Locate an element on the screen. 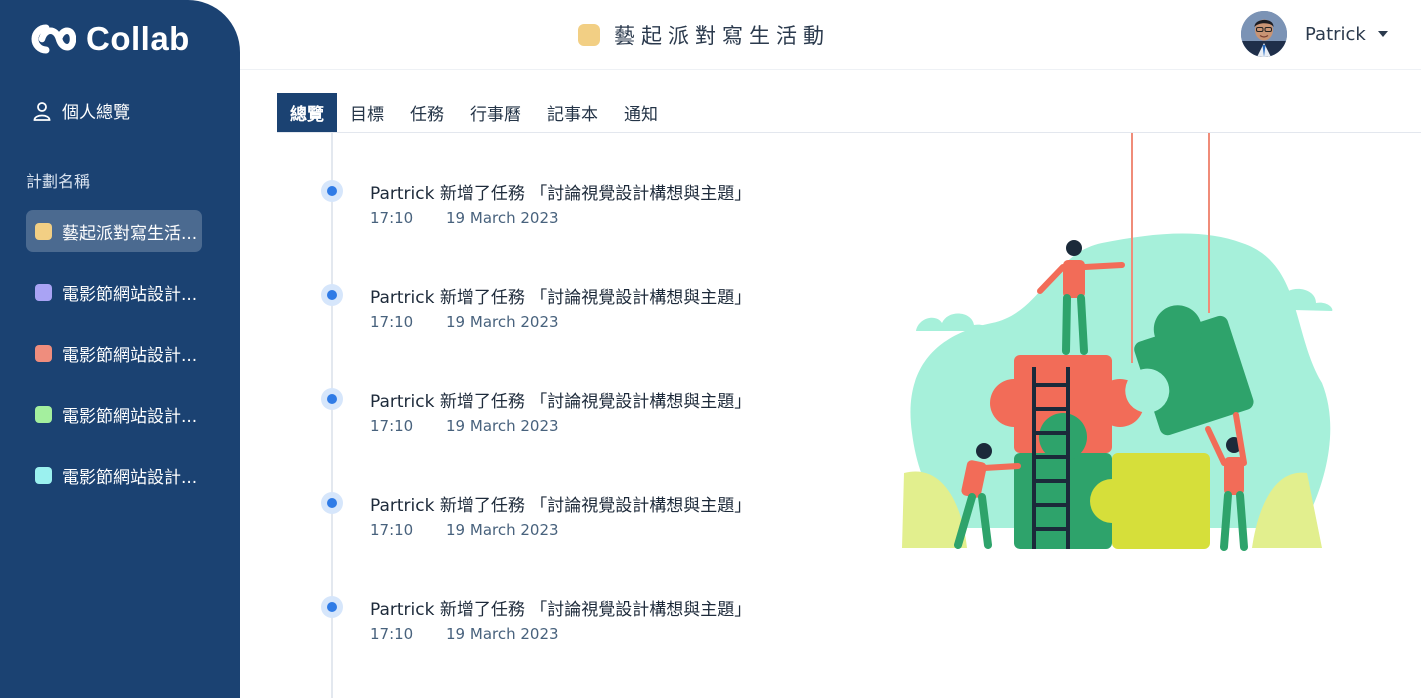 This screenshot has width=1421, height=698. top-header: 藝起派對寫生活動 Patrick is located at coordinates (830, 35).